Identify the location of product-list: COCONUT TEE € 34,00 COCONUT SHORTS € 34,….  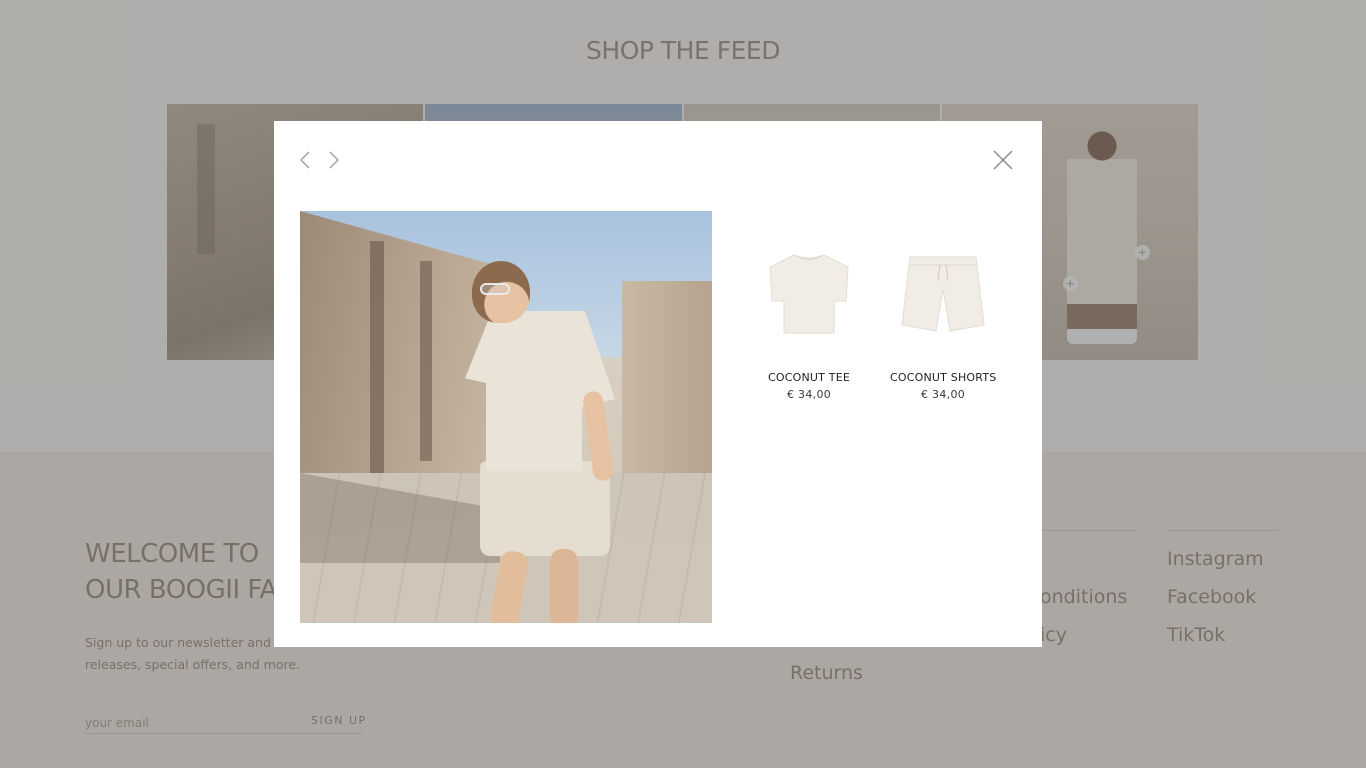
(876, 320).